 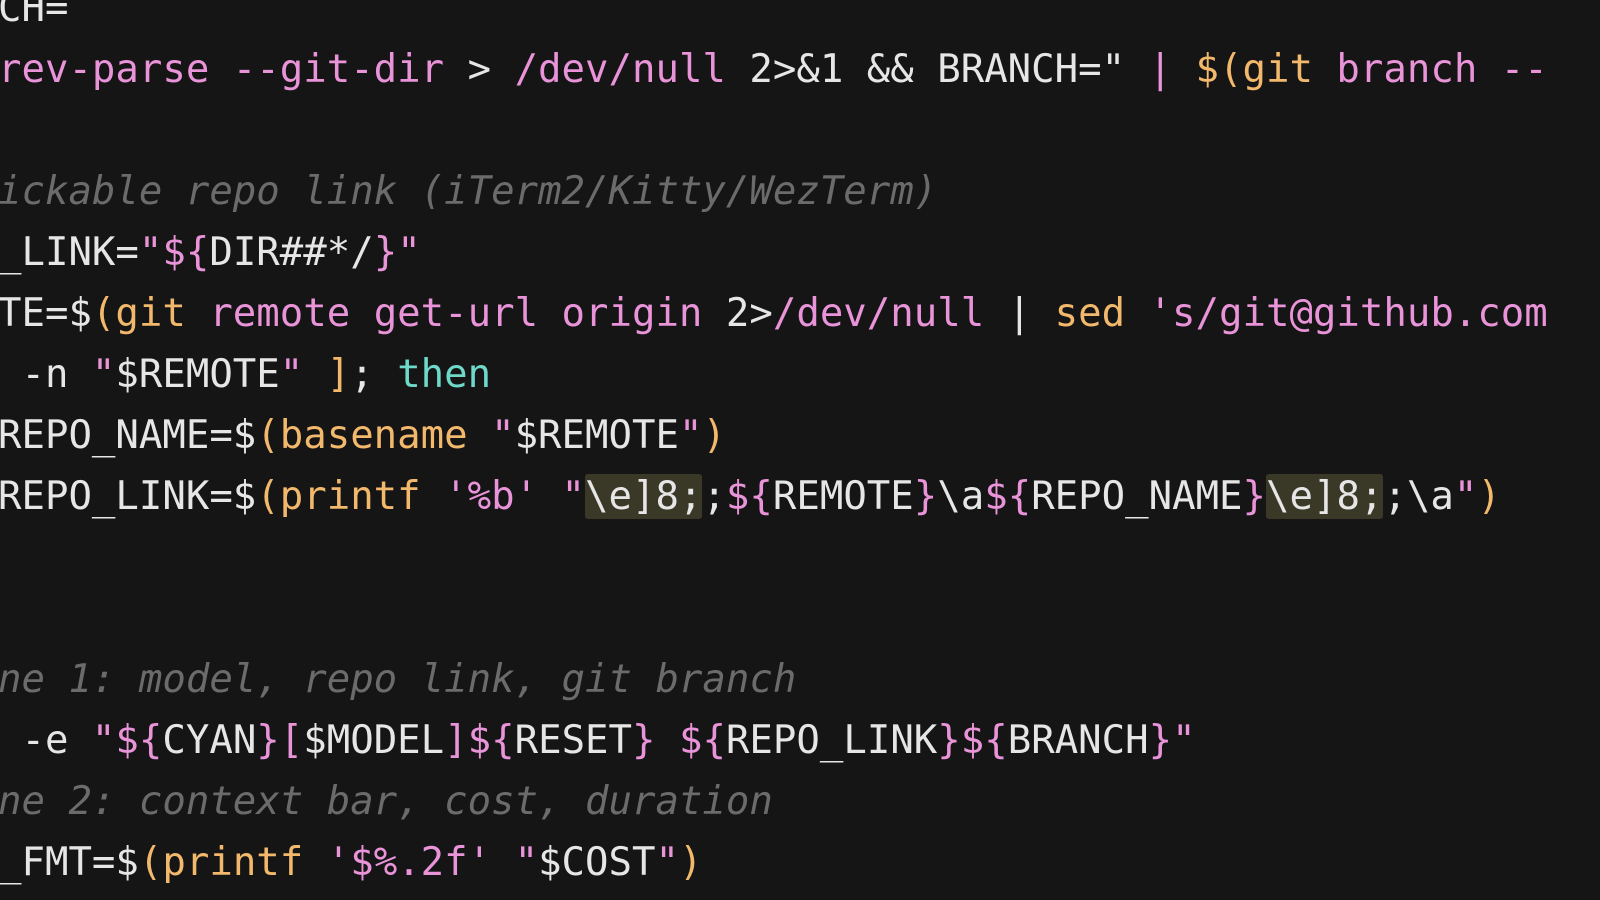 I want to click on code-line: CH=, so click(x=34, y=19).